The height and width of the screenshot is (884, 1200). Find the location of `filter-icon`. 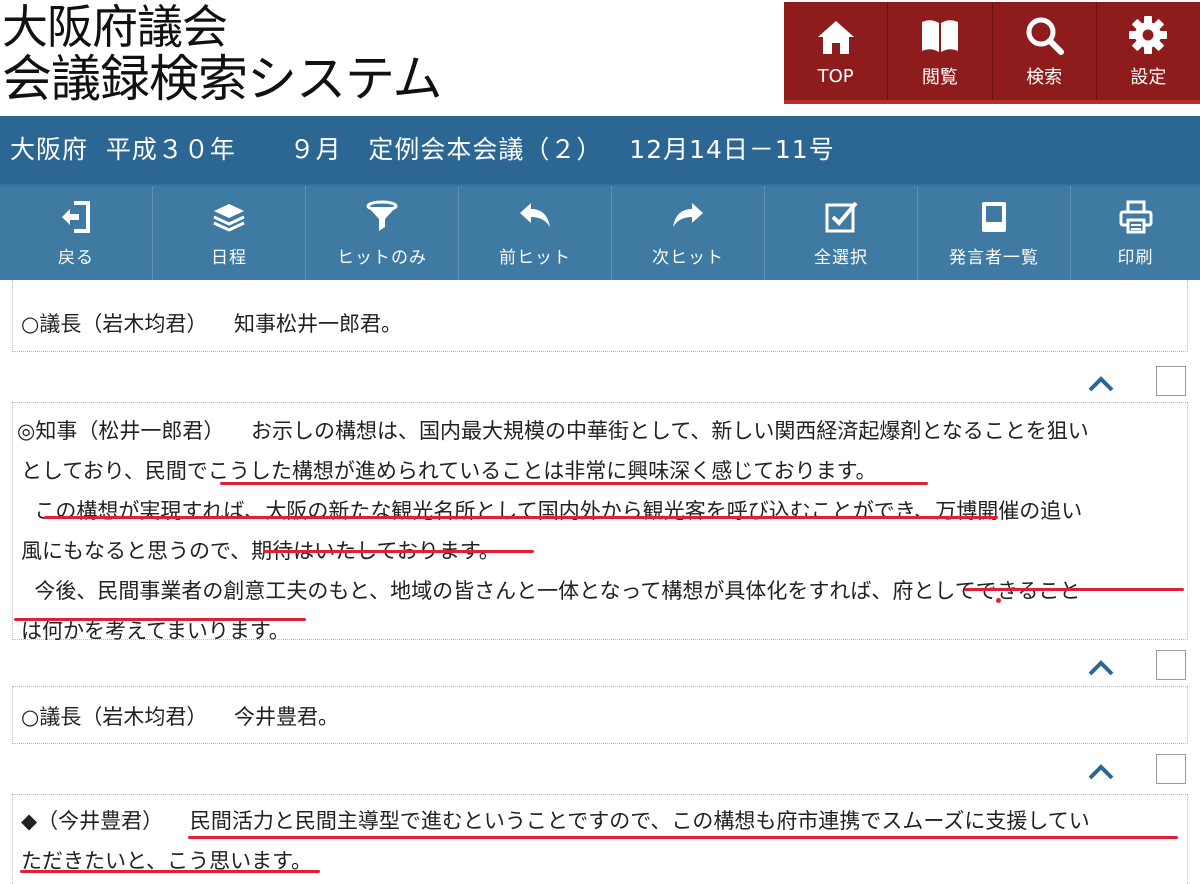

filter-icon is located at coordinates (382, 215).